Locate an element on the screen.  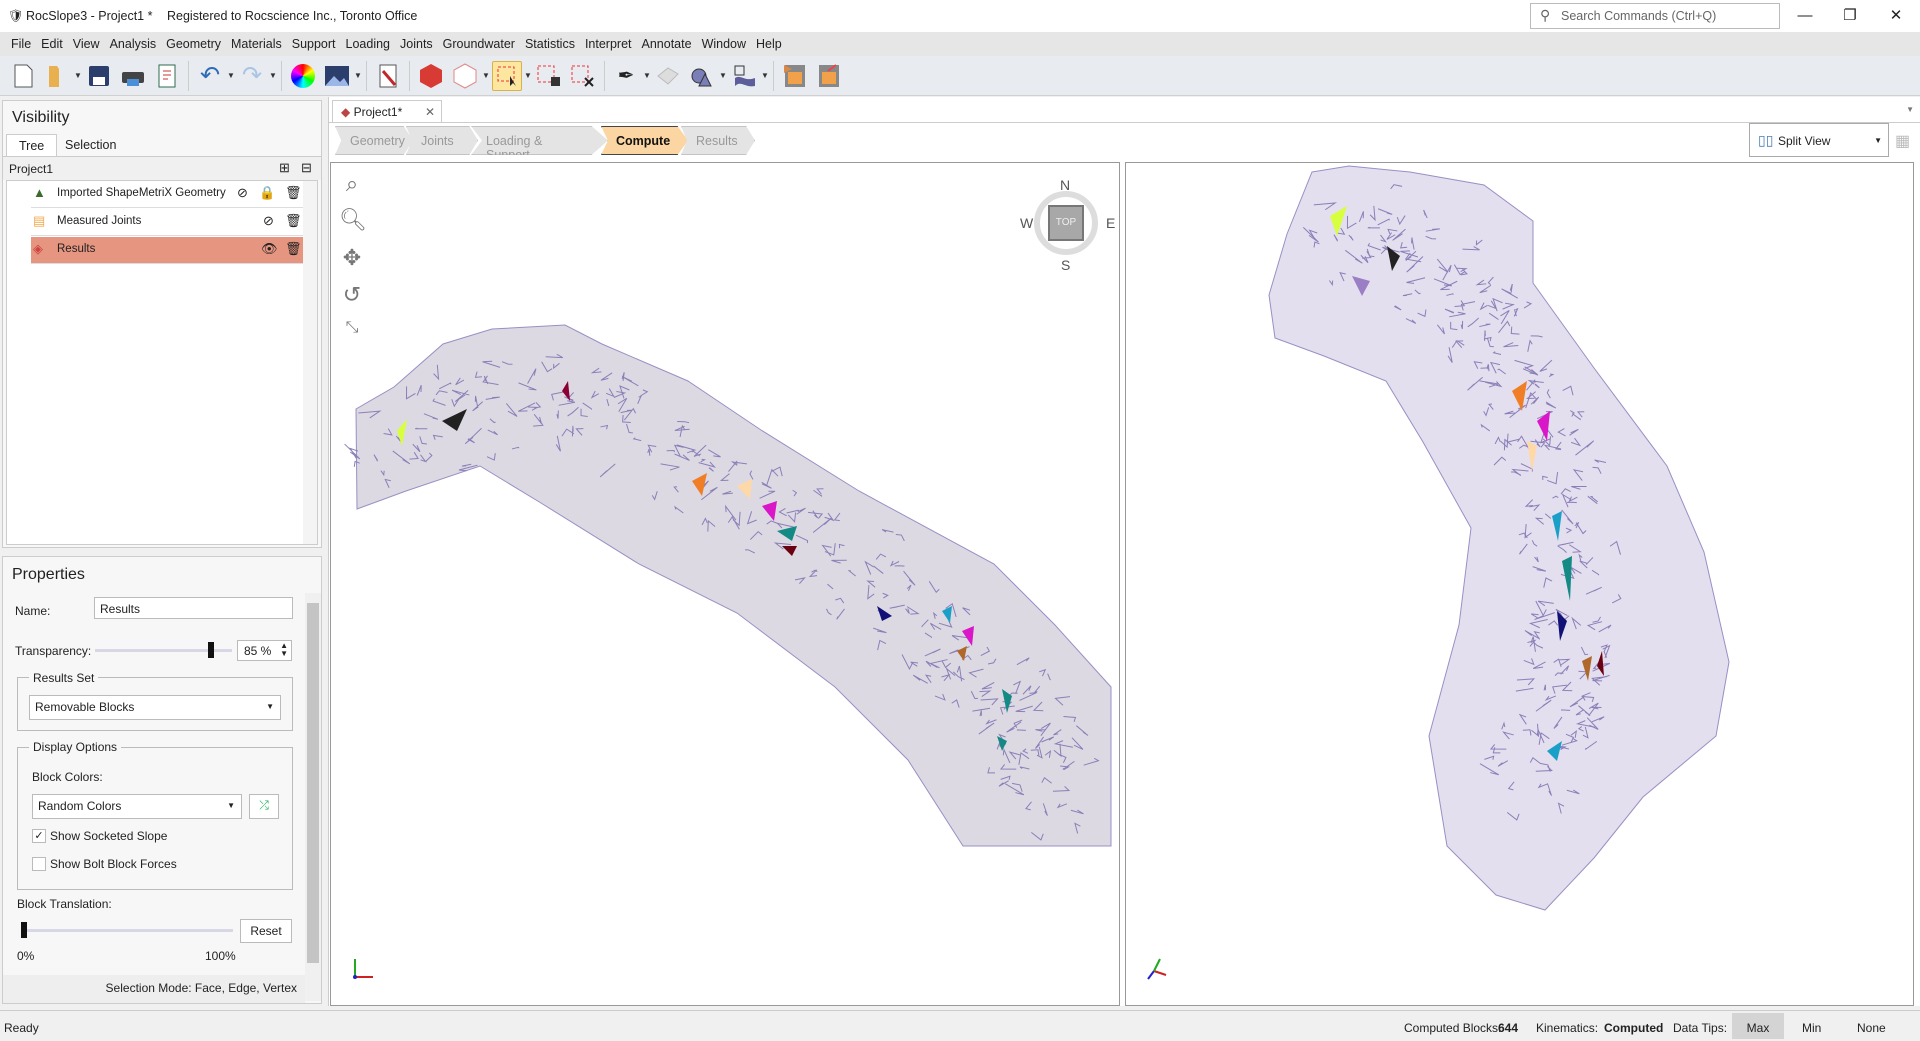
pen-dropdown-icon: ▼ is located at coordinates (647, 75).